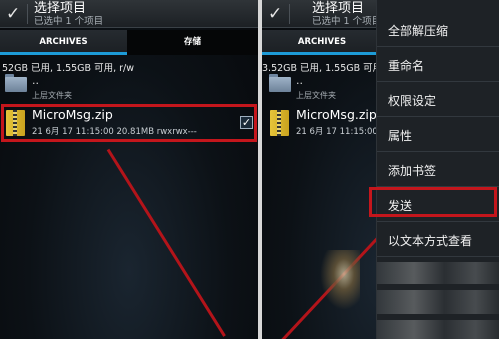  Describe the element at coordinates (418, 31) in the screenshot. I see `menu-item-label: 全部解压缩` at that location.